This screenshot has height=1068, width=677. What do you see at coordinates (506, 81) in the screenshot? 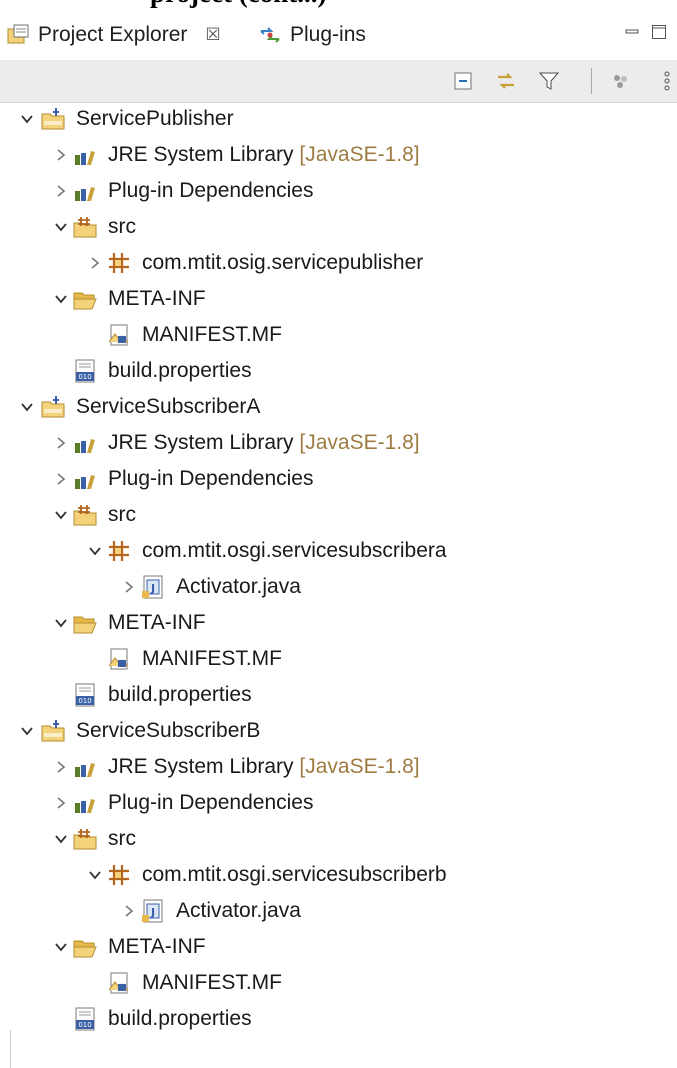
I see `link-with-editor-icon` at bounding box center [506, 81].